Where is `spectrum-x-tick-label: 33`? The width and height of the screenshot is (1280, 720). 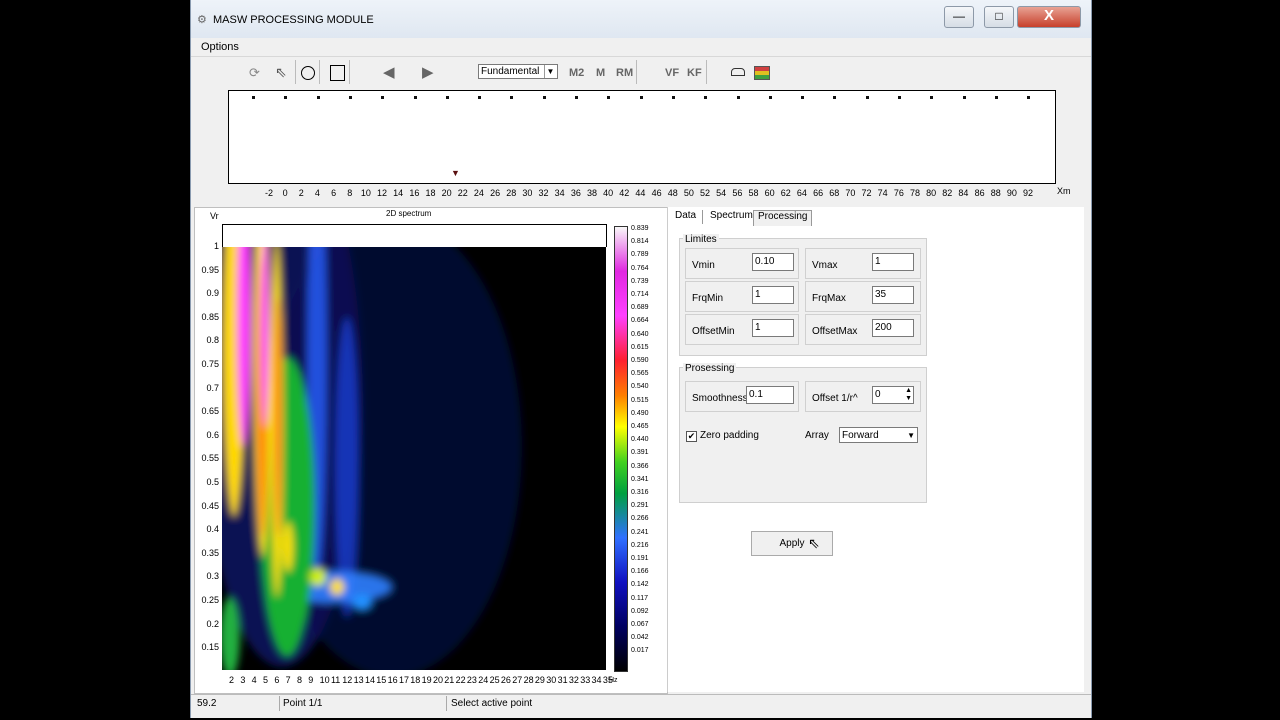 spectrum-x-tick-label: 33 is located at coordinates (585, 680).